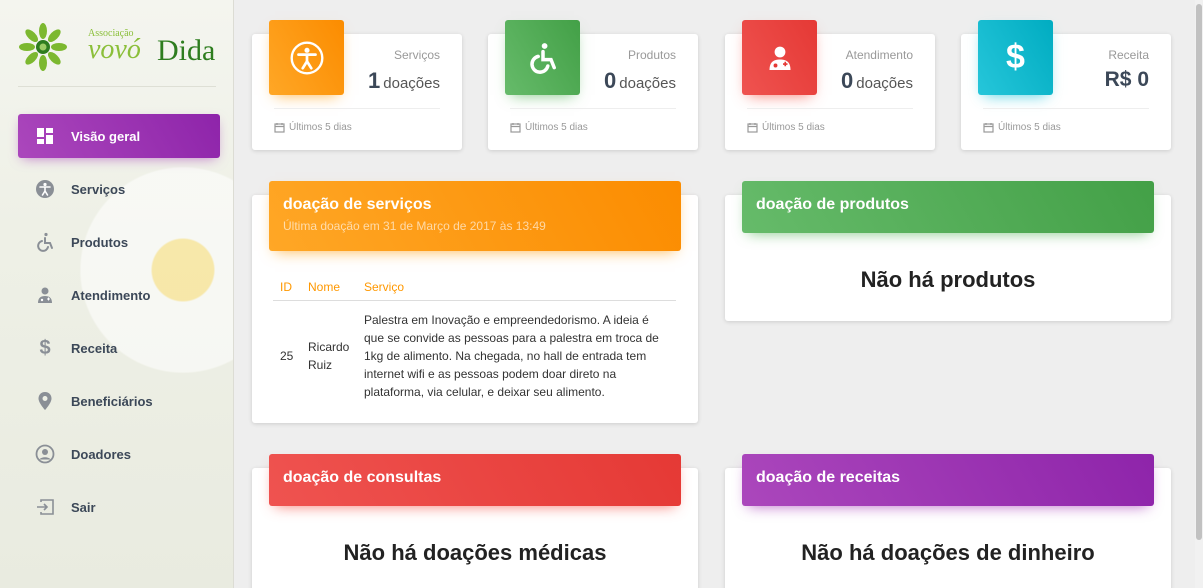 The width and height of the screenshot is (1203, 588). What do you see at coordinates (948, 279) in the screenshot?
I see `empty-message: Não há produtos` at bounding box center [948, 279].